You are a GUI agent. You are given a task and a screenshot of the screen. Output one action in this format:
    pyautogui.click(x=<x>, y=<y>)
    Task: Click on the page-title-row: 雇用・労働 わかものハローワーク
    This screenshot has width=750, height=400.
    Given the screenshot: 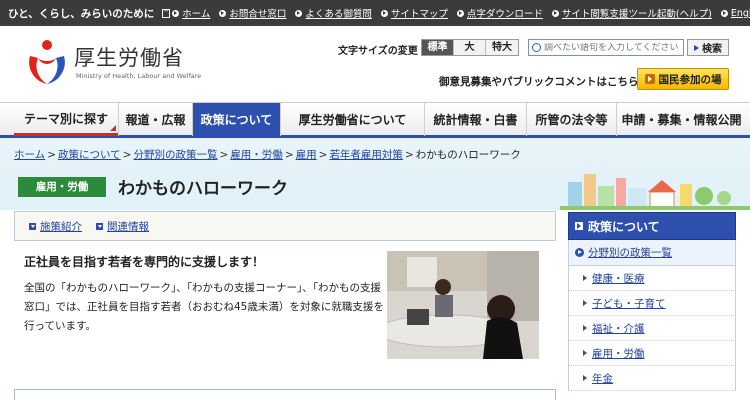 What is the action you would take?
    pyautogui.click(x=153, y=186)
    